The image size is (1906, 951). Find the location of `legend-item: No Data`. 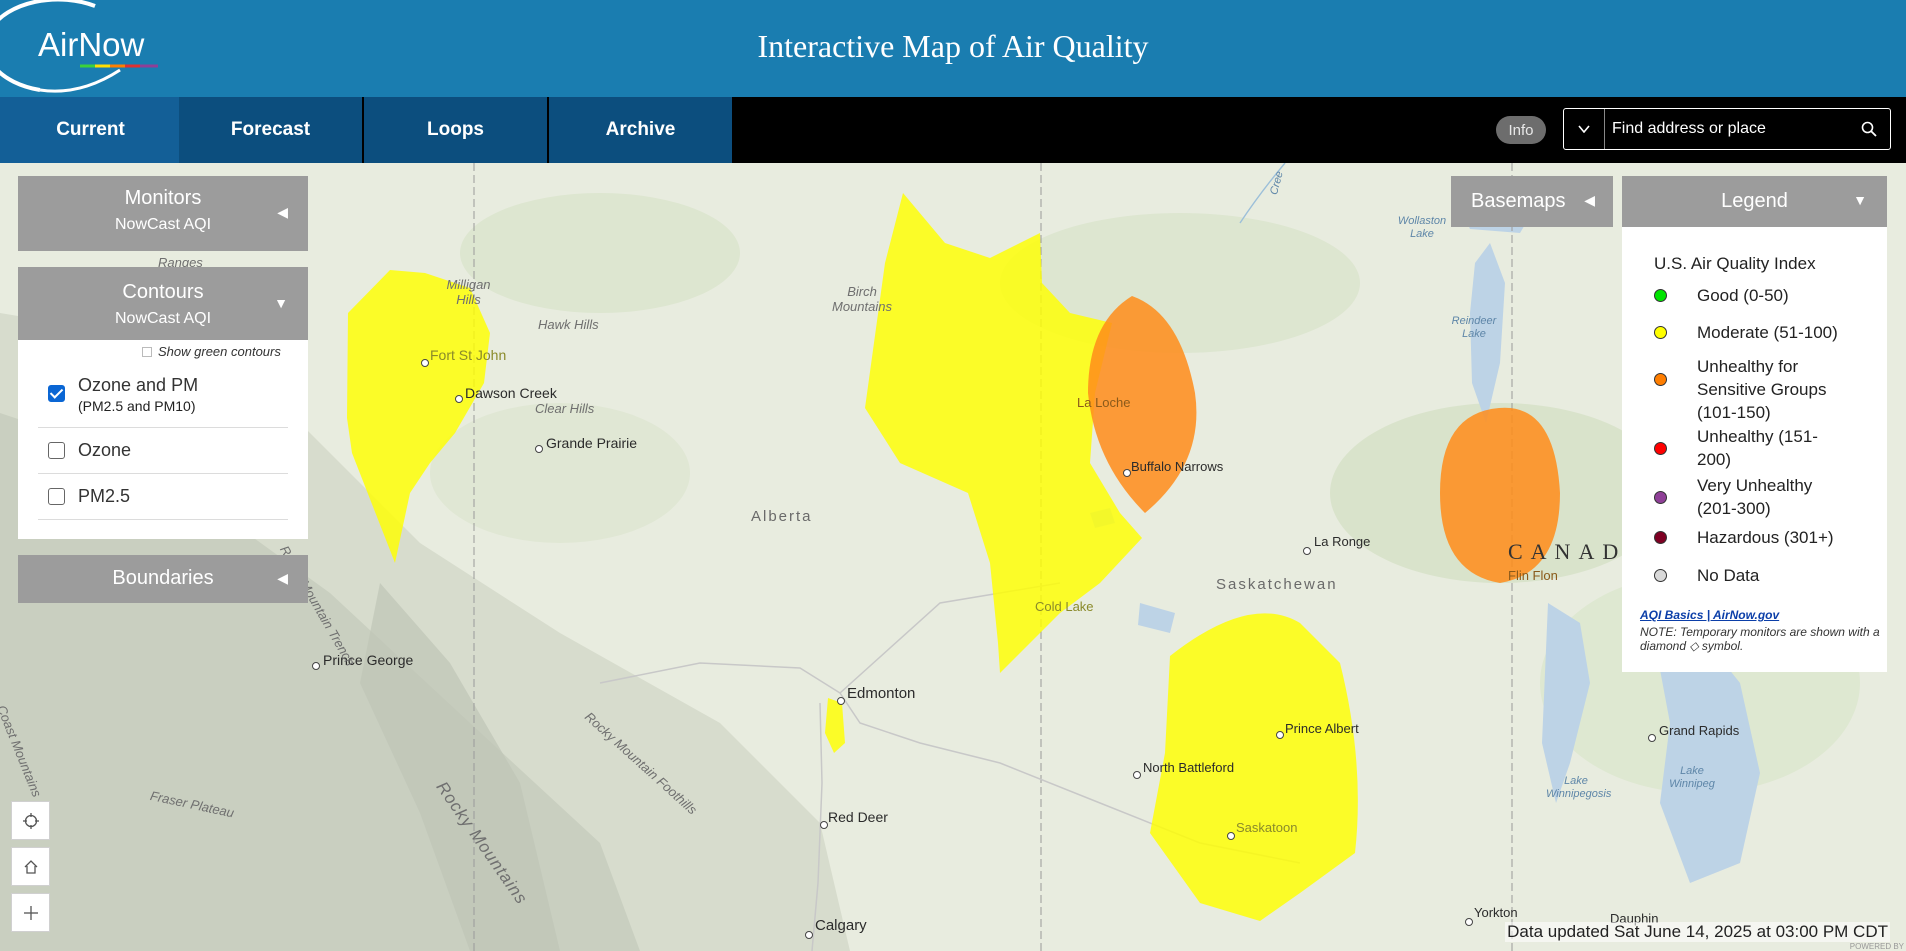

legend-item: No Data is located at coordinates (1728, 575).